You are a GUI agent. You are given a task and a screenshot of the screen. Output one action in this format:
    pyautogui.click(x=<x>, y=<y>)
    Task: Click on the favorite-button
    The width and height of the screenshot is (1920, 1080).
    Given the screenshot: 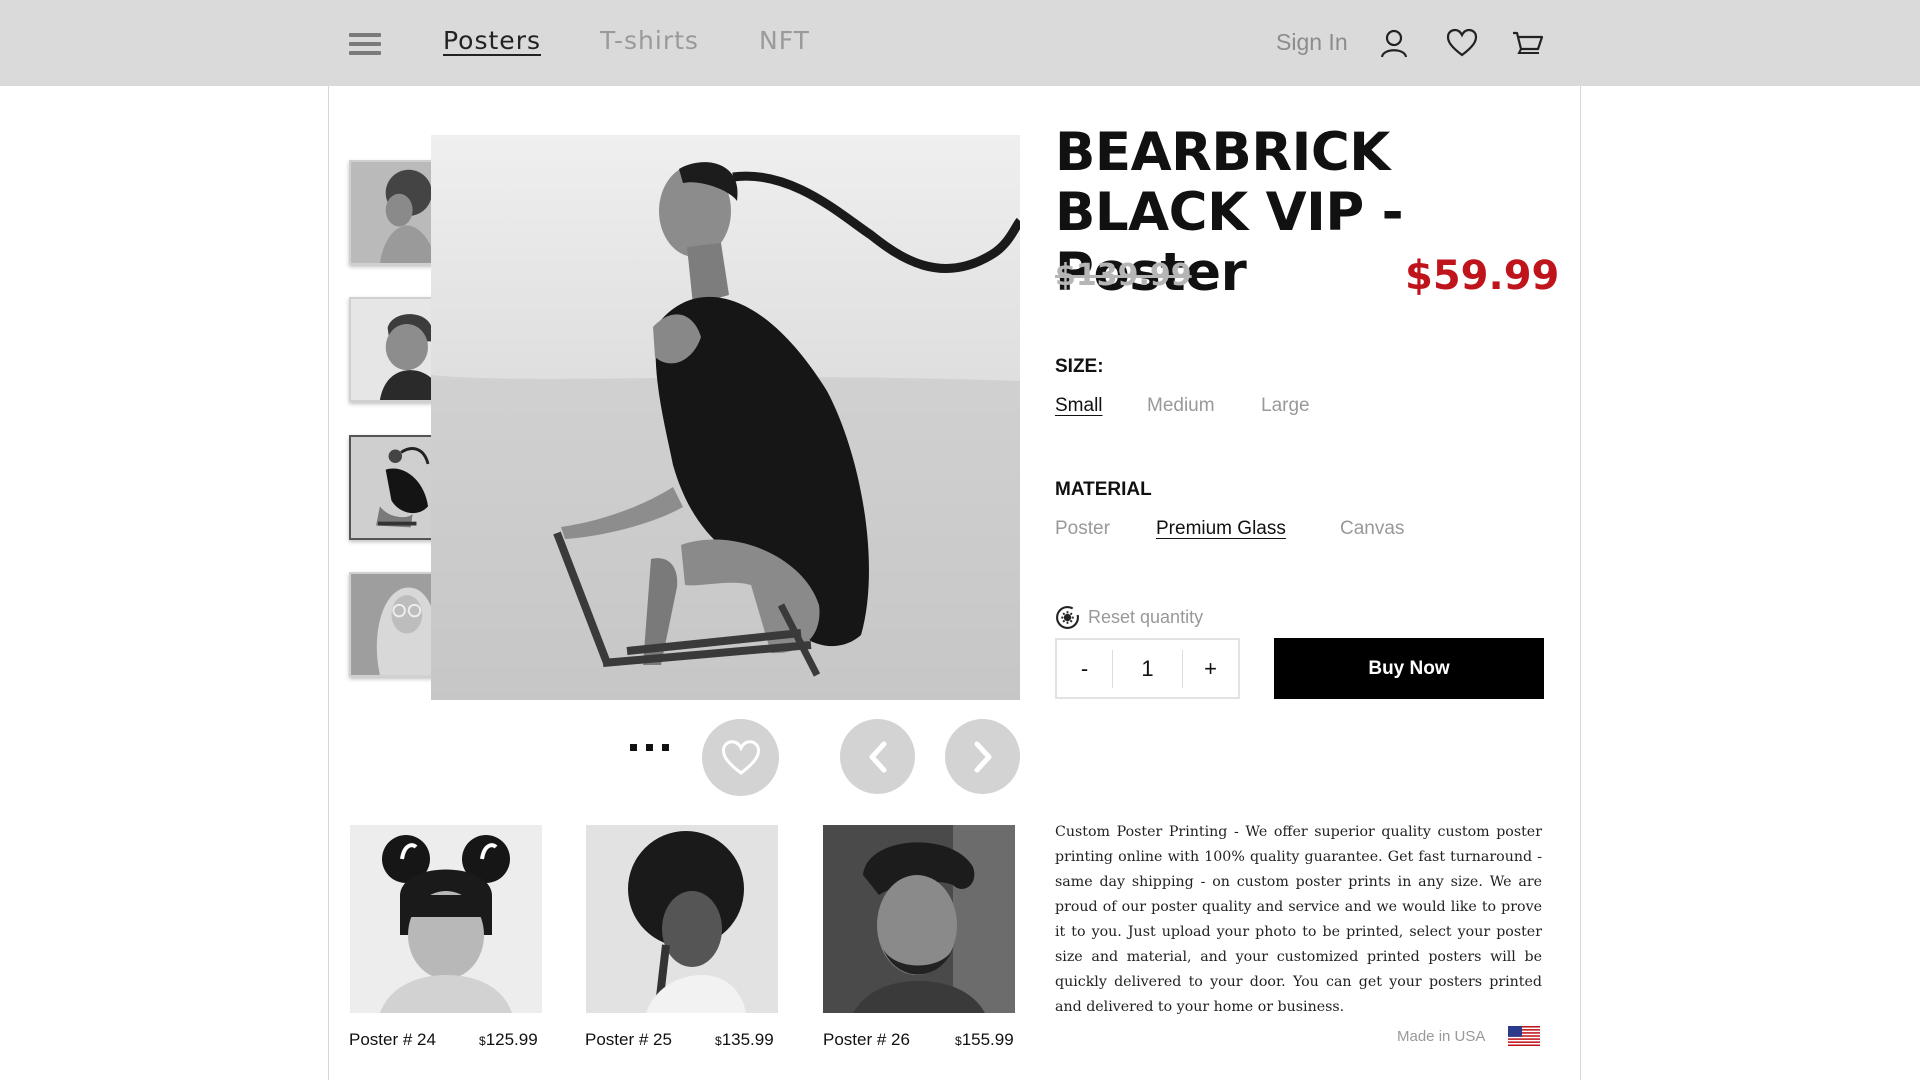 What is the action you would take?
    pyautogui.click(x=740, y=757)
    